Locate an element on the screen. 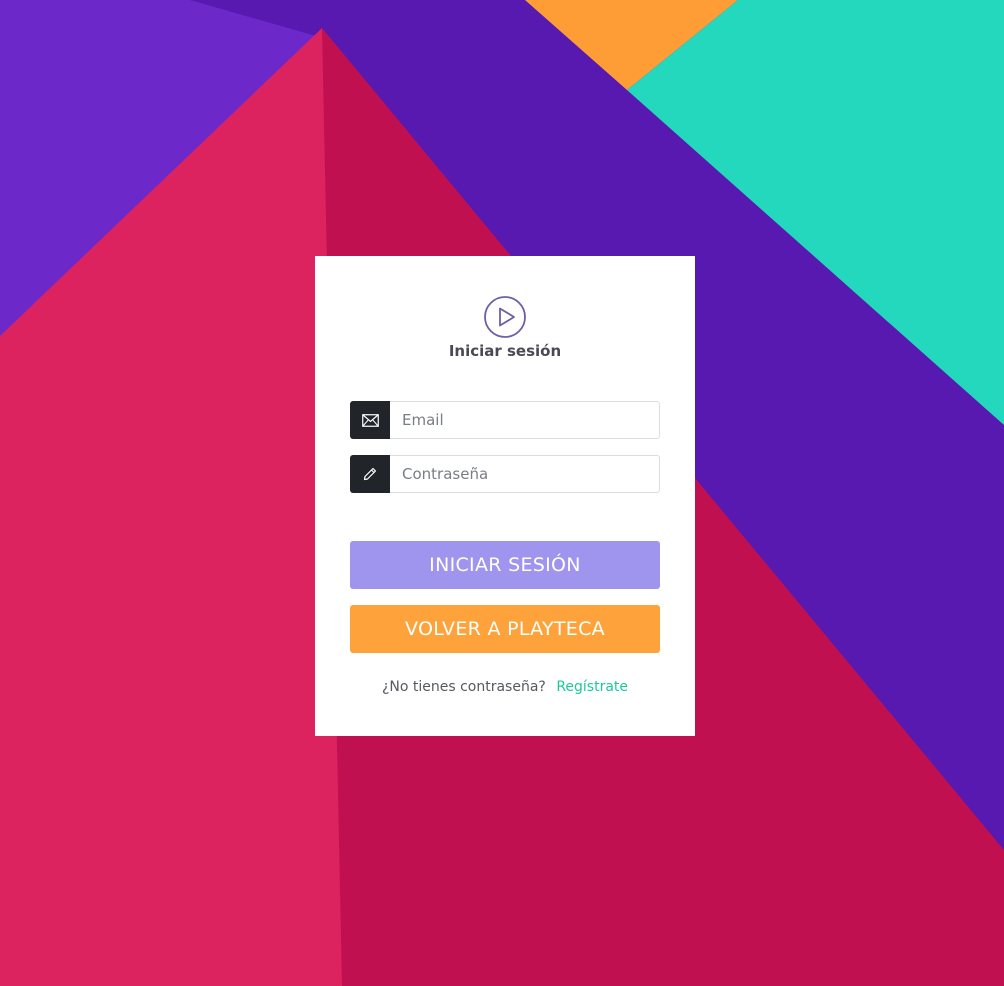  email-field-group is located at coordinates (505, 420).